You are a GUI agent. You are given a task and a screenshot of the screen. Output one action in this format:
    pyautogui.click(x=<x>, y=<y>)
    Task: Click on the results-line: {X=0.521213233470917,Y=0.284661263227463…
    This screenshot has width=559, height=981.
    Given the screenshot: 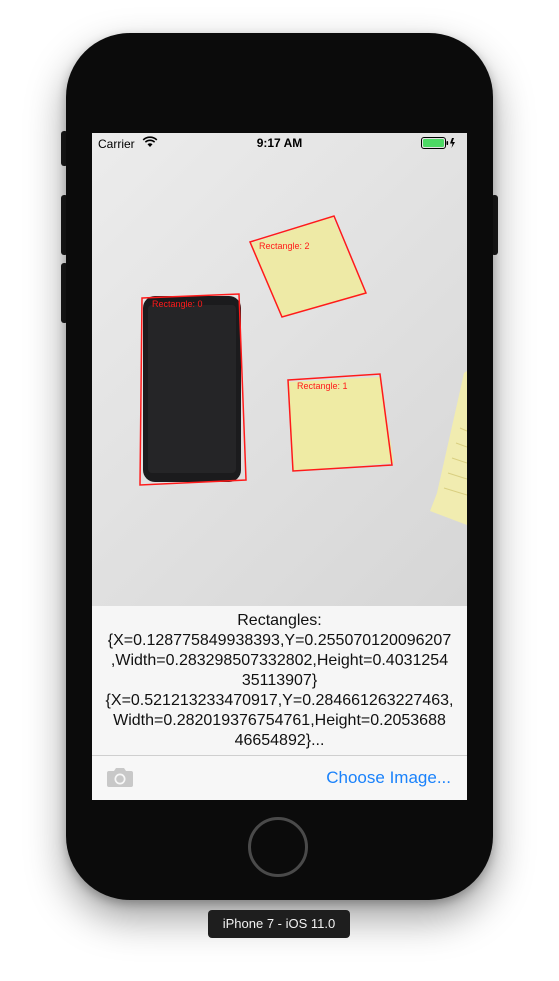 What is the action you would take?
    pyautogui.click(x=279, y=700)
    